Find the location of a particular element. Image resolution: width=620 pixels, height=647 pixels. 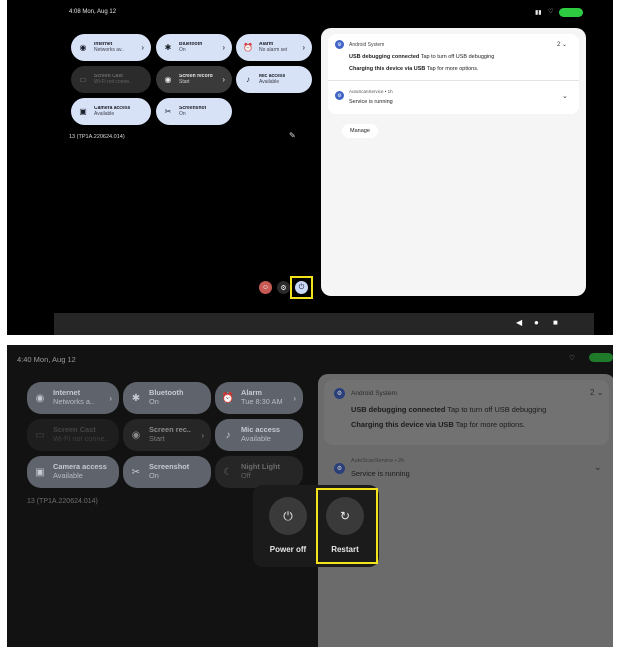

internet-tile: ◉ Internet Networks a.. › is located at coordinates (73, 398).